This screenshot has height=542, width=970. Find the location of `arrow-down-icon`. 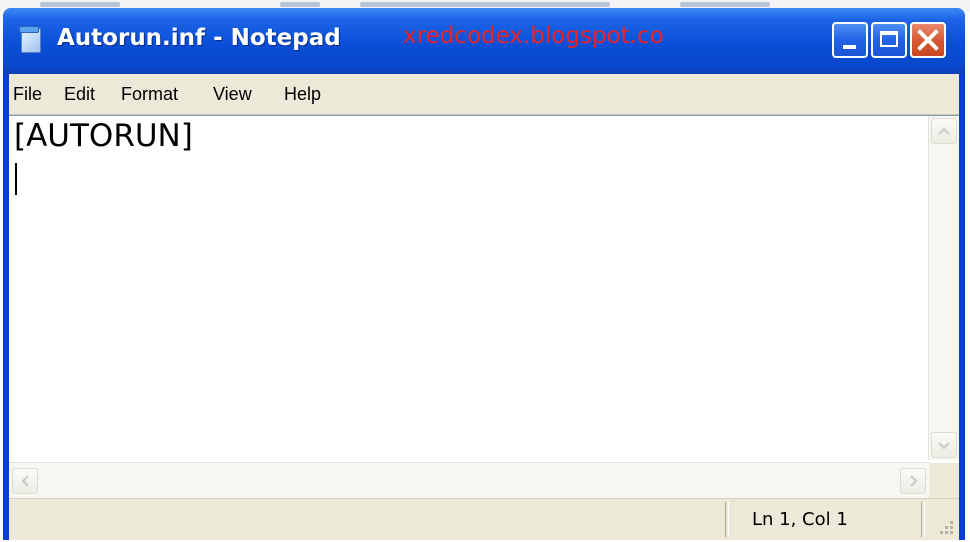

arrow-down-icon is located at coordinates (944, 446).